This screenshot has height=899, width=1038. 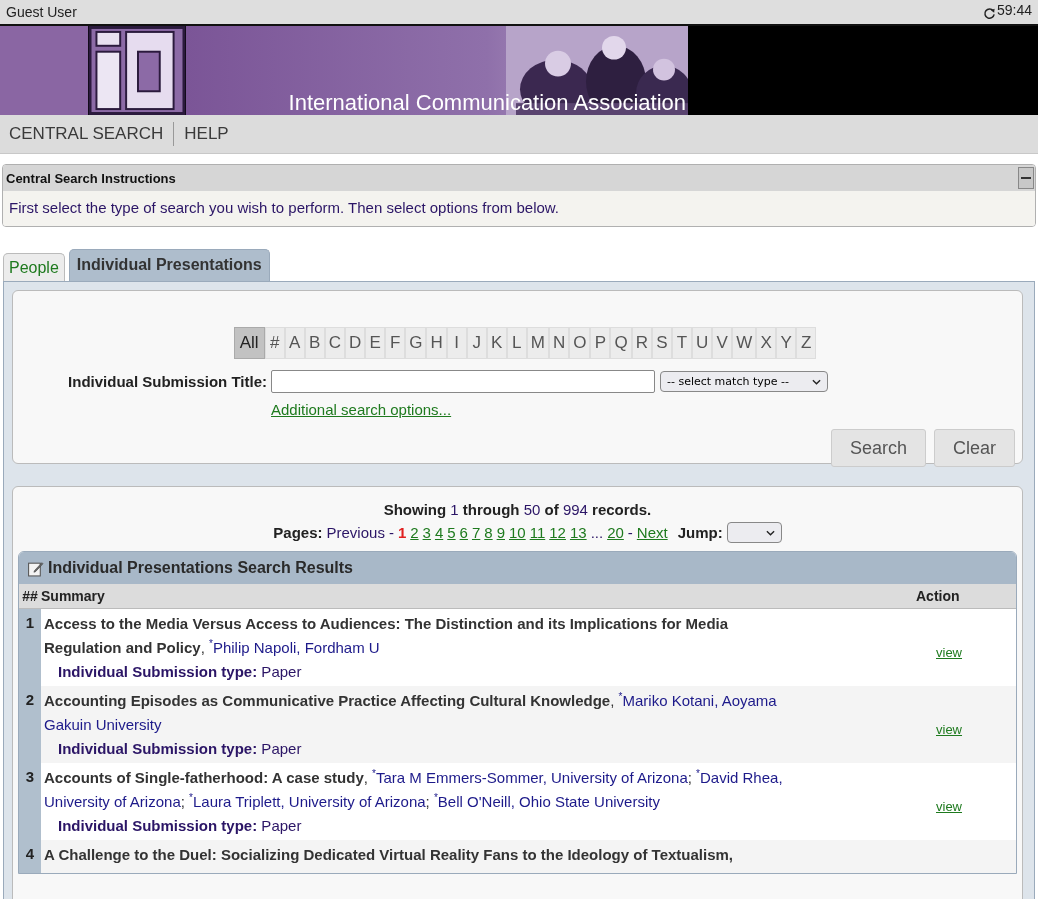 I want to click on column-header: Summary, so click(x=73, y=596).